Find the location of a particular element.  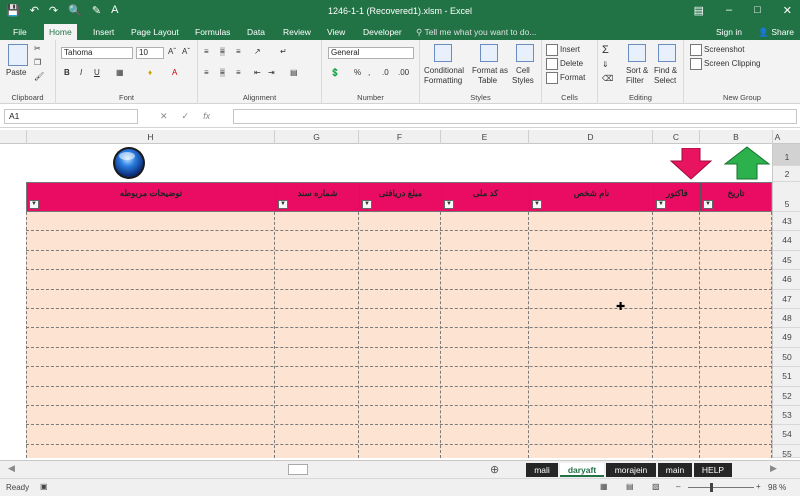

comma-button: , is located at coordinates (369, 72).